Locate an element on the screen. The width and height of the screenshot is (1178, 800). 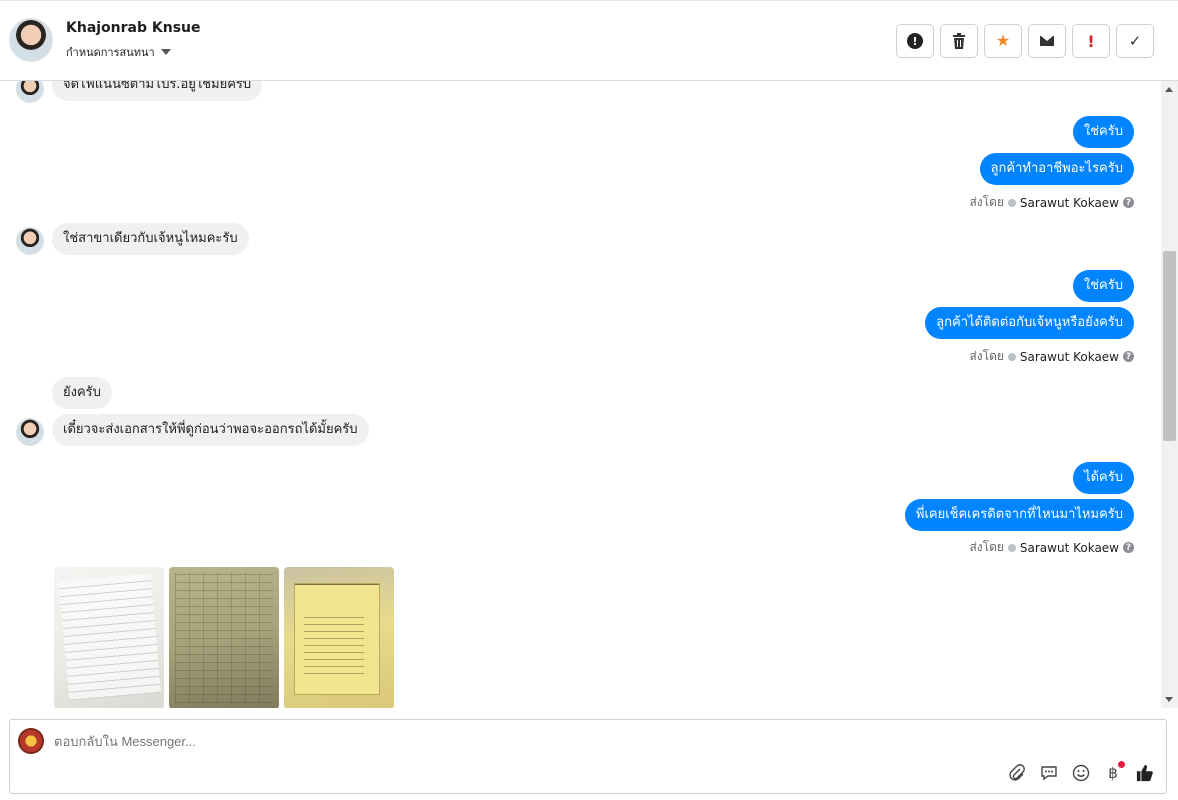
message-incoming: ใช่สาขาเดียวกับเจ้หนูไหมคะรับ is located at coordinates (150, 239).